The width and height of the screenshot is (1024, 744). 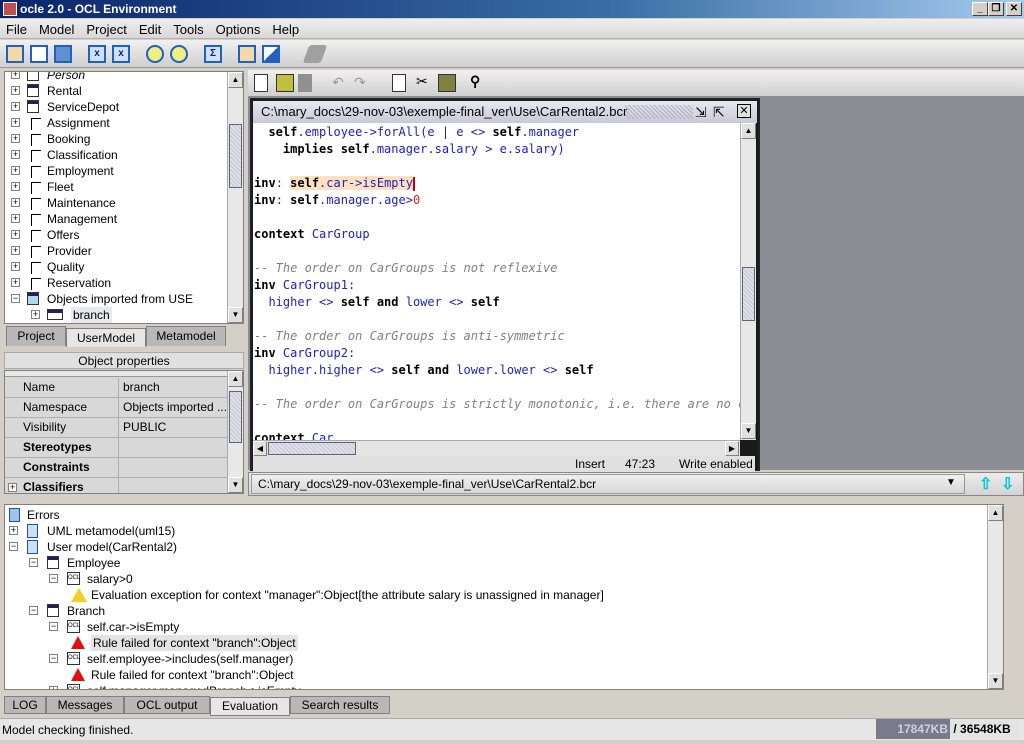 What do you see at coordinates (260, 448) in the screenshot?
I see `scroll-left-arrow: ◀` at bounding box center [260, 448].